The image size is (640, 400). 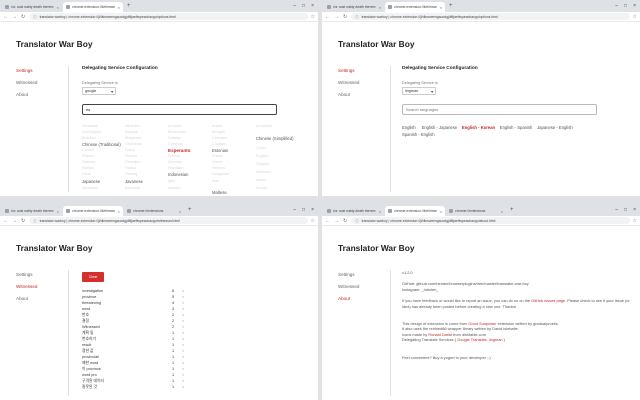 What do you see at coordinates (479, 339) in the screenshot?
I see `credit-link: Google Translate, lingman` at bounding box center [479, 339].